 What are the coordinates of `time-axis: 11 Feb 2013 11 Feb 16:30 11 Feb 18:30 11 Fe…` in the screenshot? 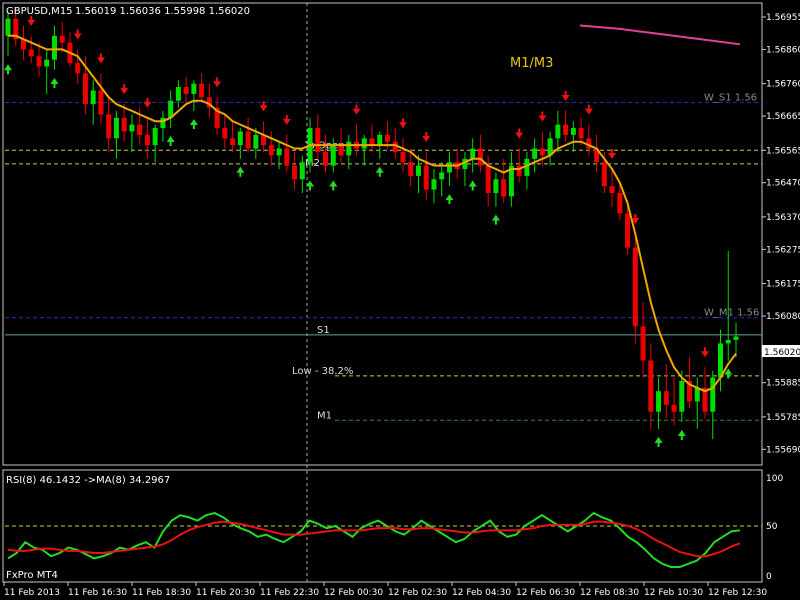 It's located at (385, 590).